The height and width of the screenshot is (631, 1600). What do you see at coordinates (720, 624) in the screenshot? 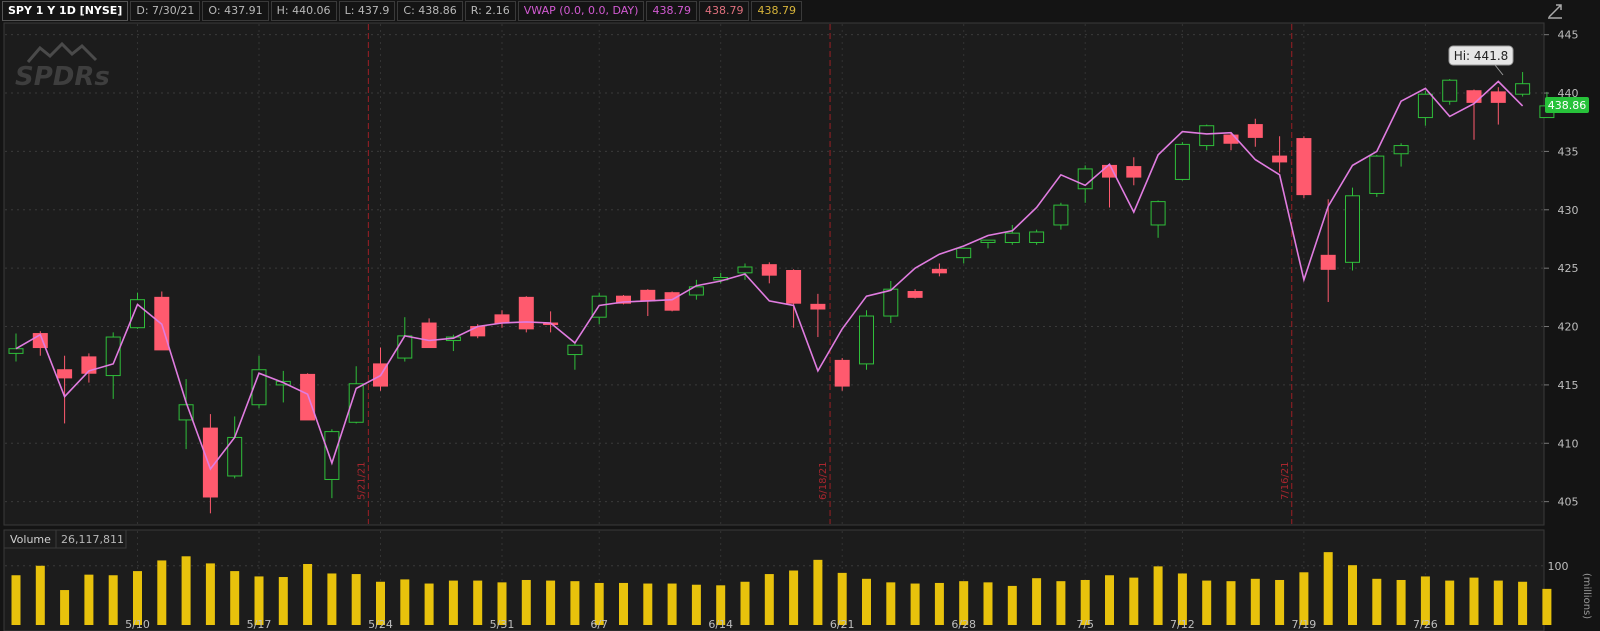
I see `x-tick-label: 6/14` at bounding box center [720, 624].